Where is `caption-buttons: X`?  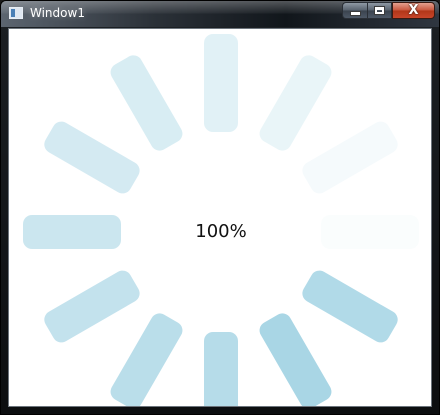 caption-buttons: X is located at coordinates (388, 11).